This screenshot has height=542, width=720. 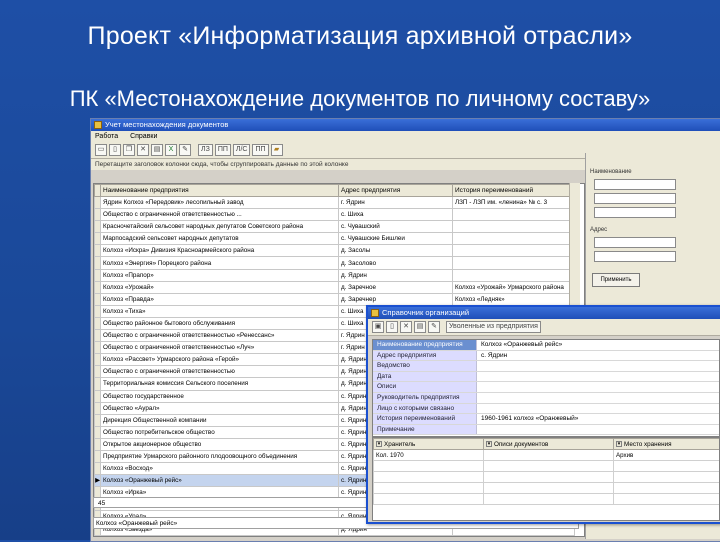 What do you see at coordinates (493, 327) in the screenshot?
I see `dialog-dismissed-button: Уволенные из предприятия` at bounding box center [493, 327].